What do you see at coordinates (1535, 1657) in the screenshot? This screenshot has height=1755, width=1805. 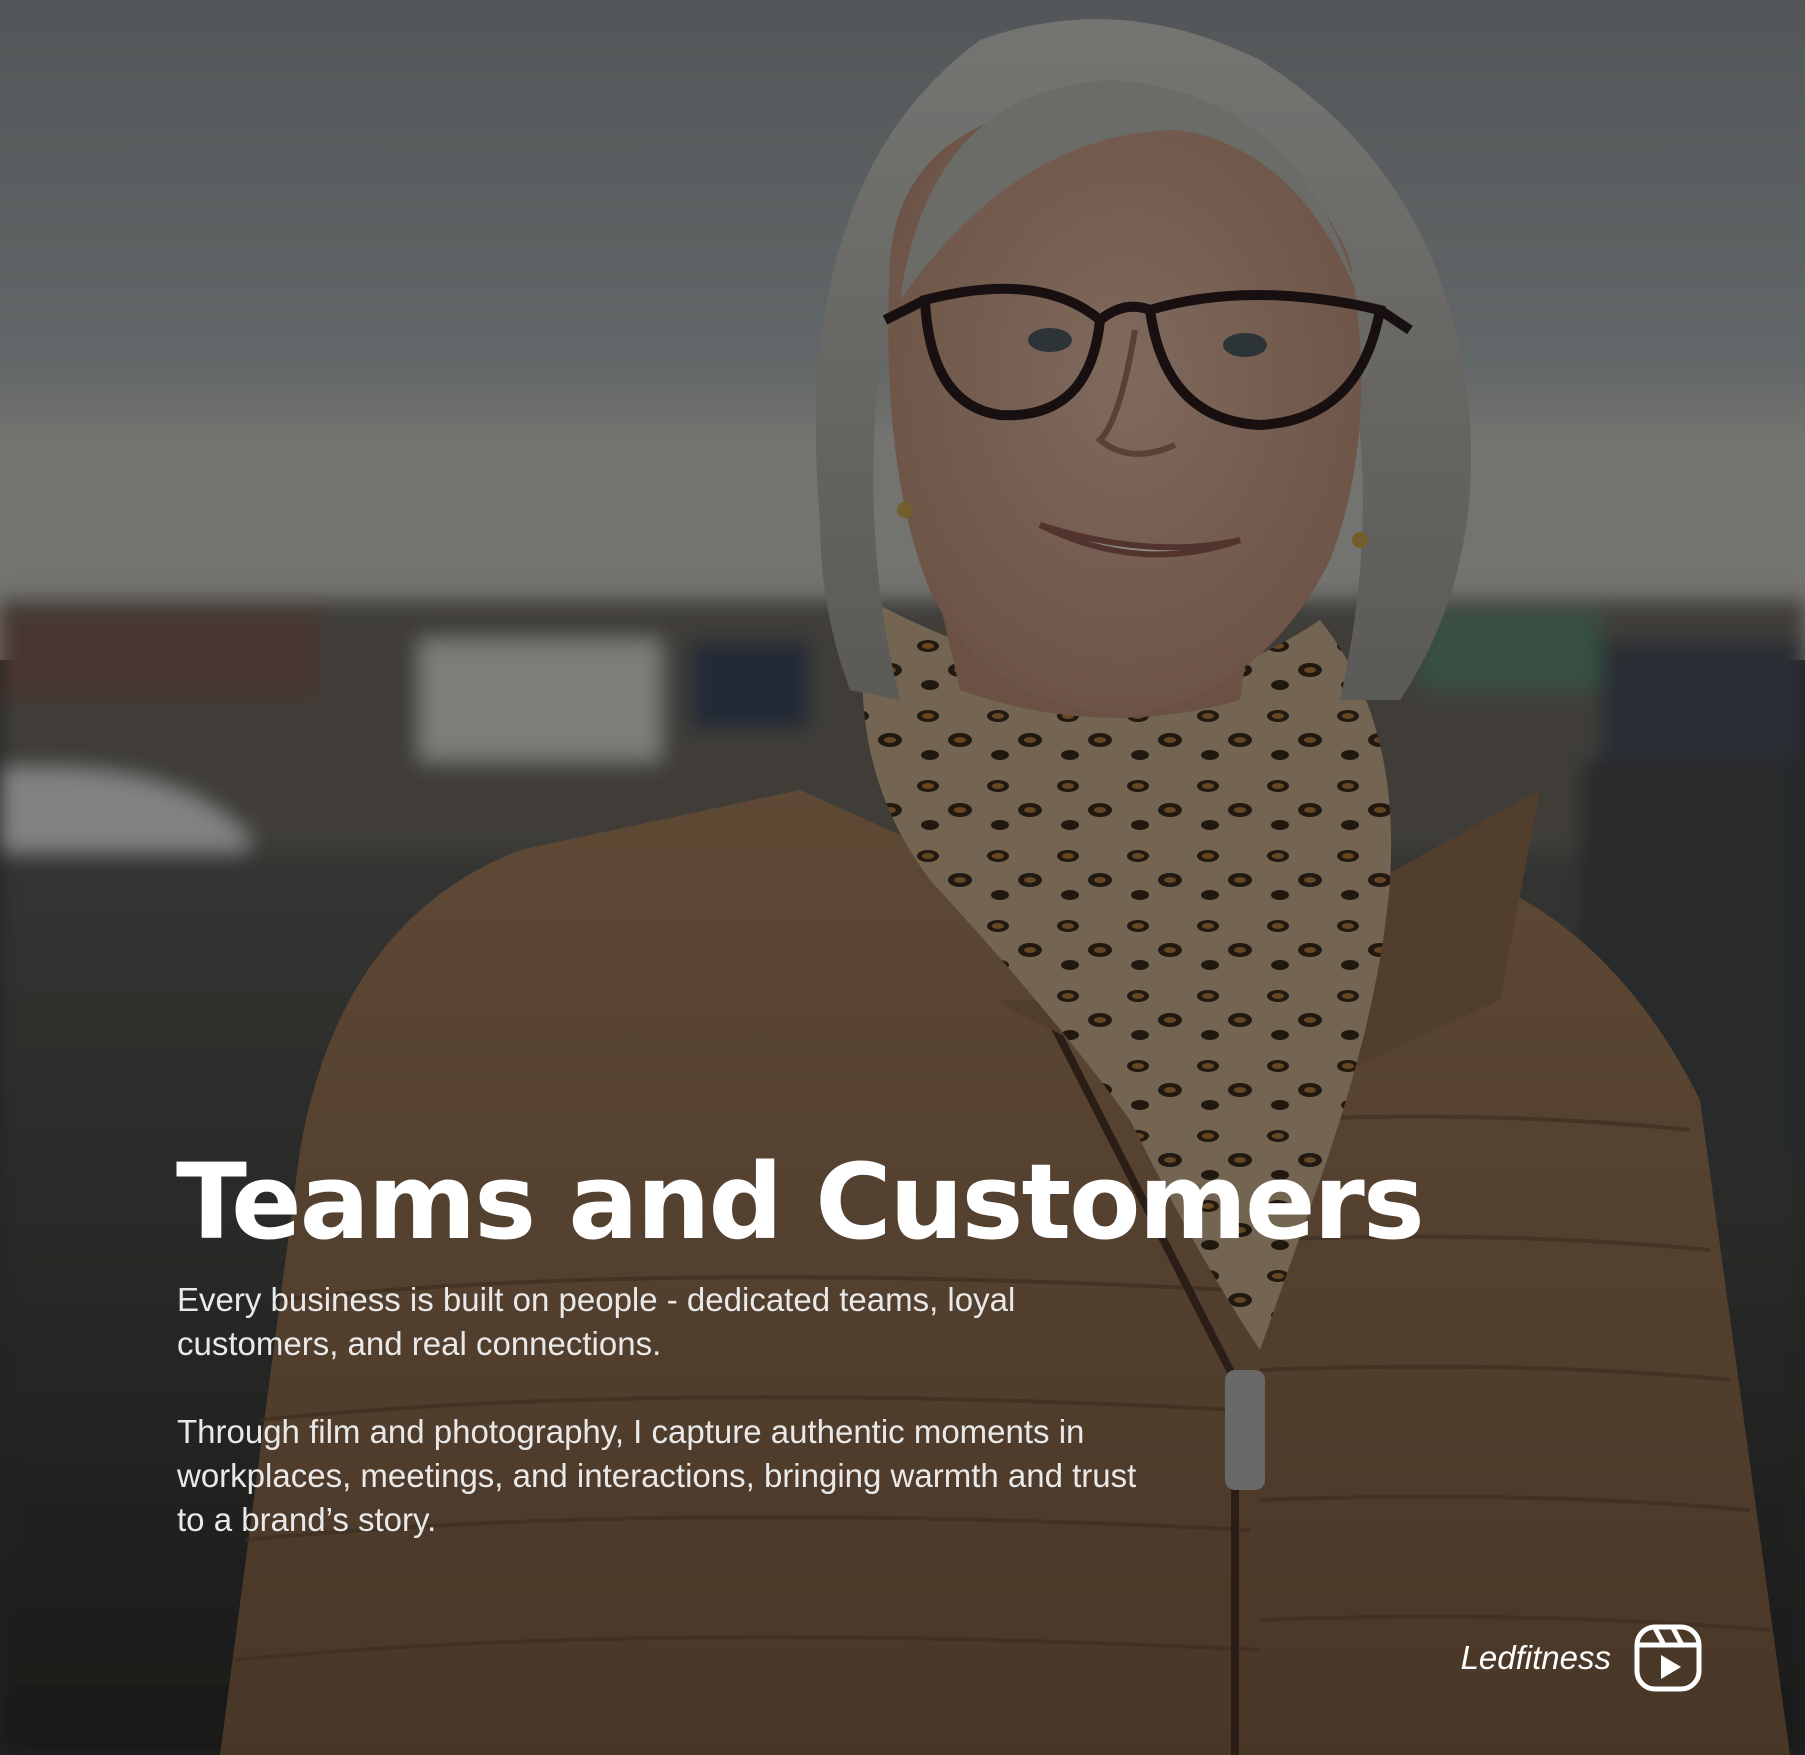 I see `brand-name: Ledfitness` at bounding box center [1535, 1657].